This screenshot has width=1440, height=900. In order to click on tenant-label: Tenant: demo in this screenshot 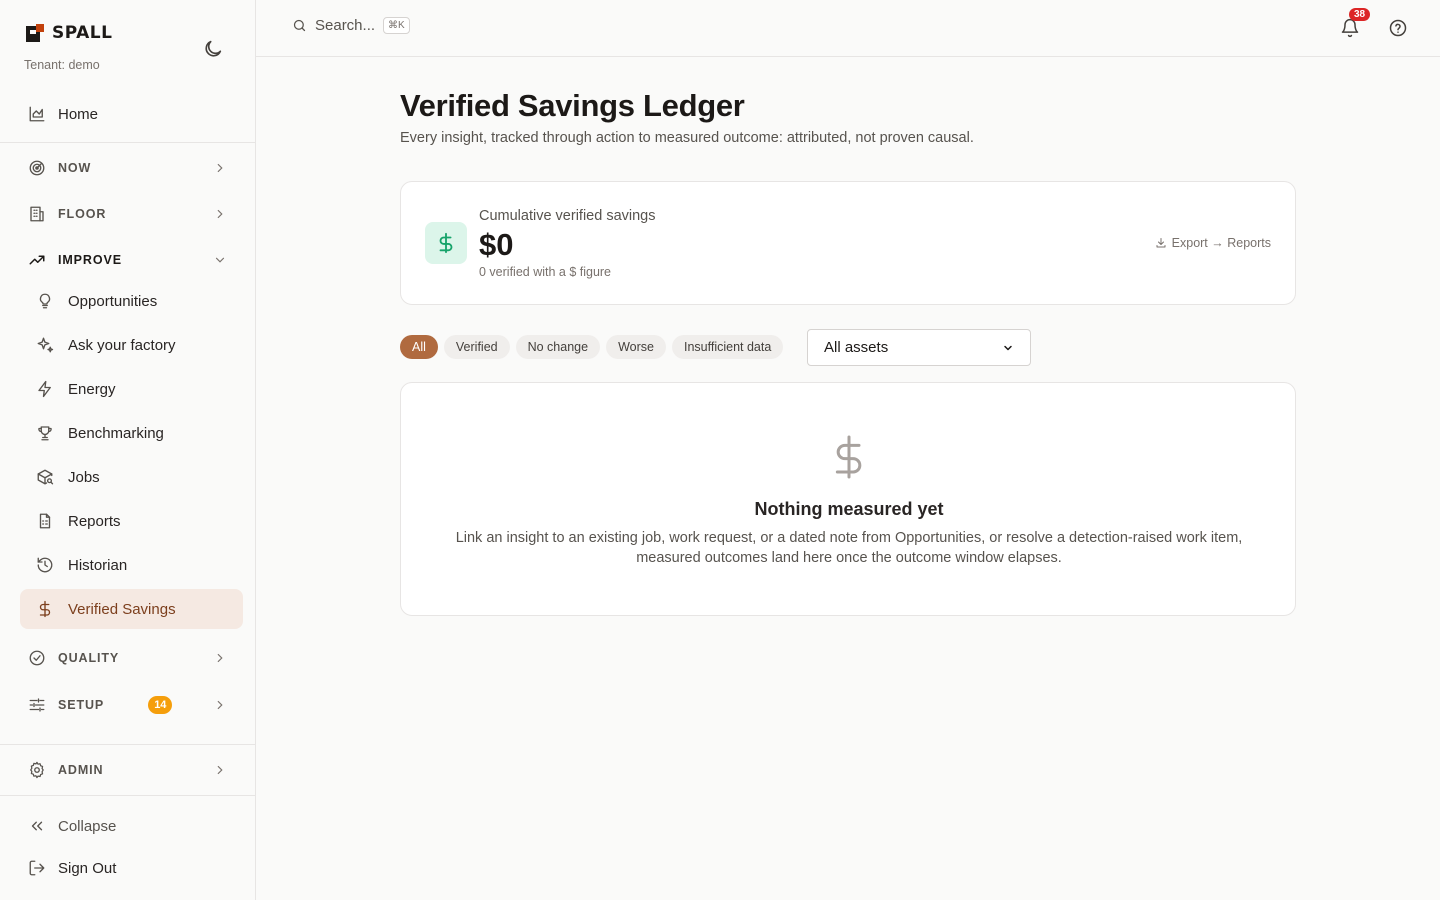, I will do `click(62, 65)`.